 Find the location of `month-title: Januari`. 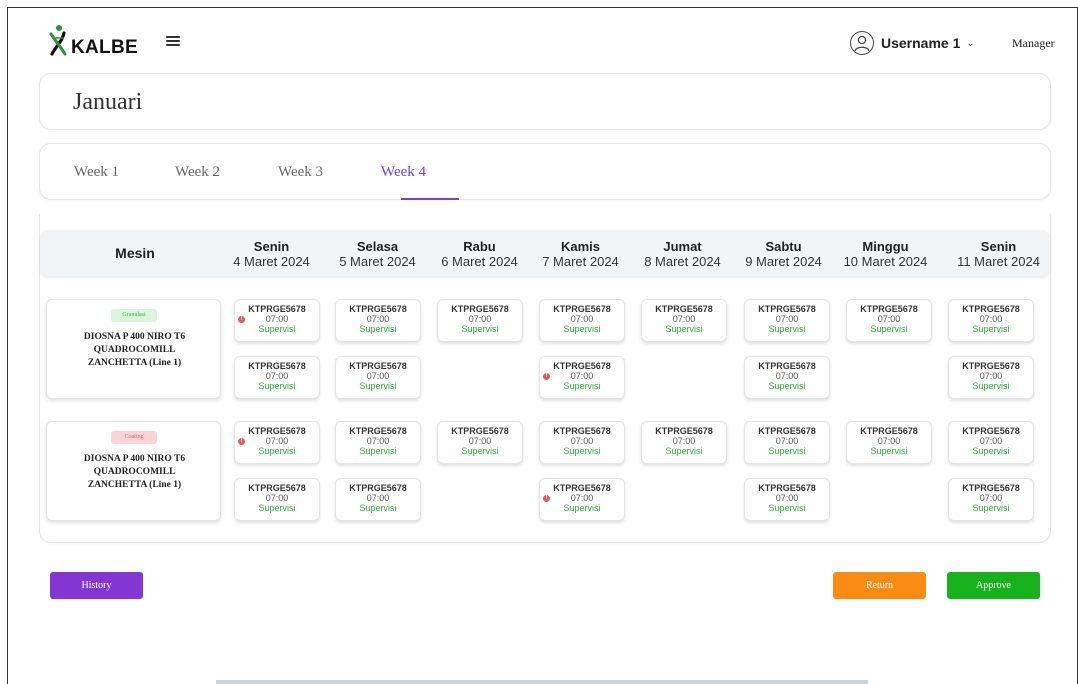

month-title: Januari is located at coordinates (108, 102).